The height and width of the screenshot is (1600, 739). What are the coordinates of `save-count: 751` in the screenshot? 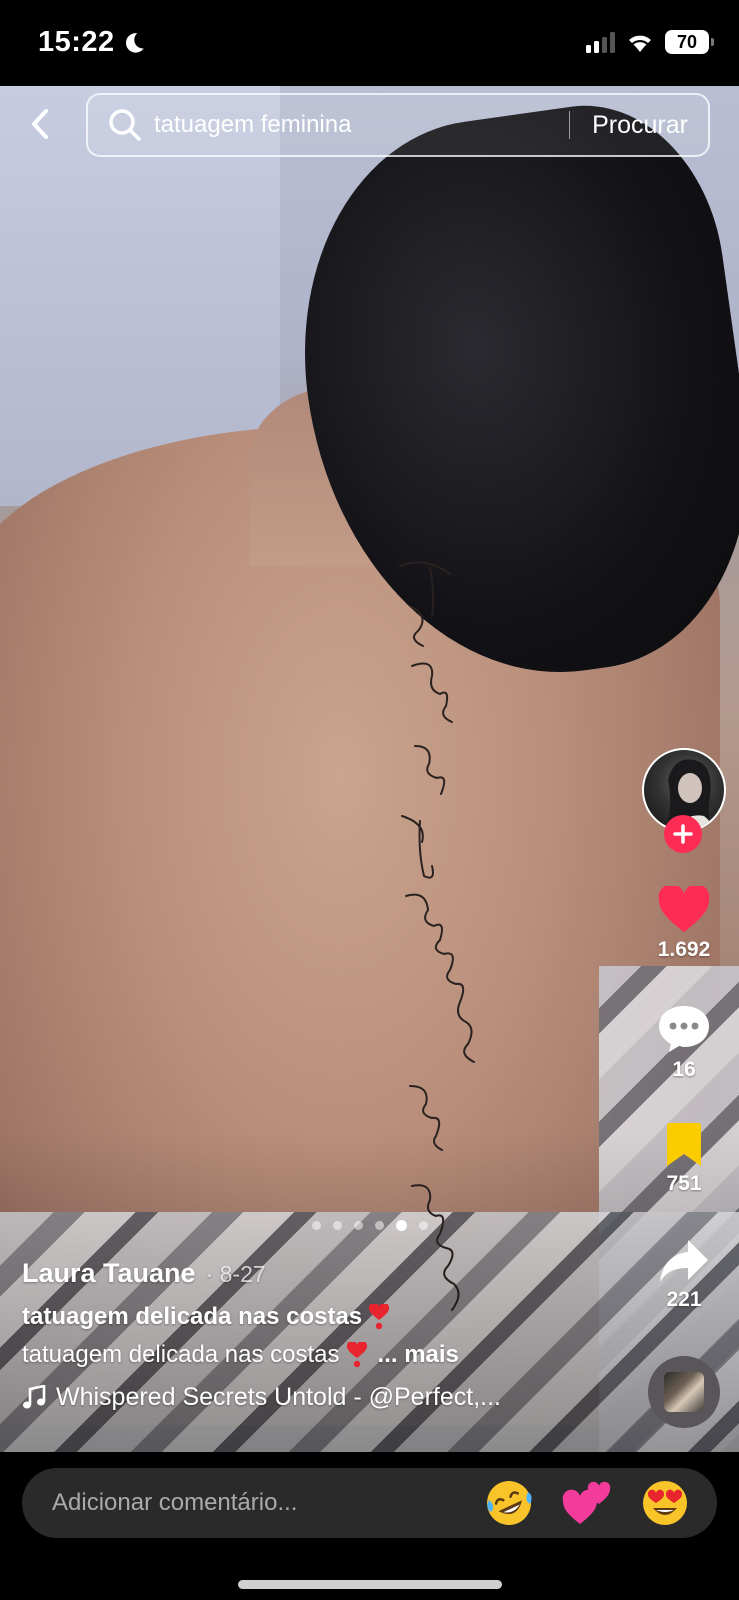 It's located at (684, 1183).